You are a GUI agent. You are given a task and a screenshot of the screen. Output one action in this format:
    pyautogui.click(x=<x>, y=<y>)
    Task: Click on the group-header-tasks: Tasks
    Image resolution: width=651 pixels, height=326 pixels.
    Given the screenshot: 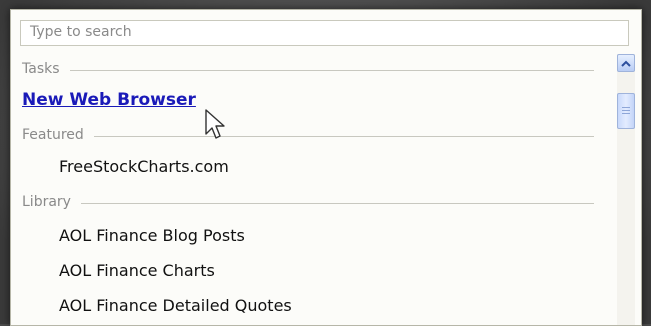 What is the action you would take?
    pyautogui.click(x=308, y=69)
    